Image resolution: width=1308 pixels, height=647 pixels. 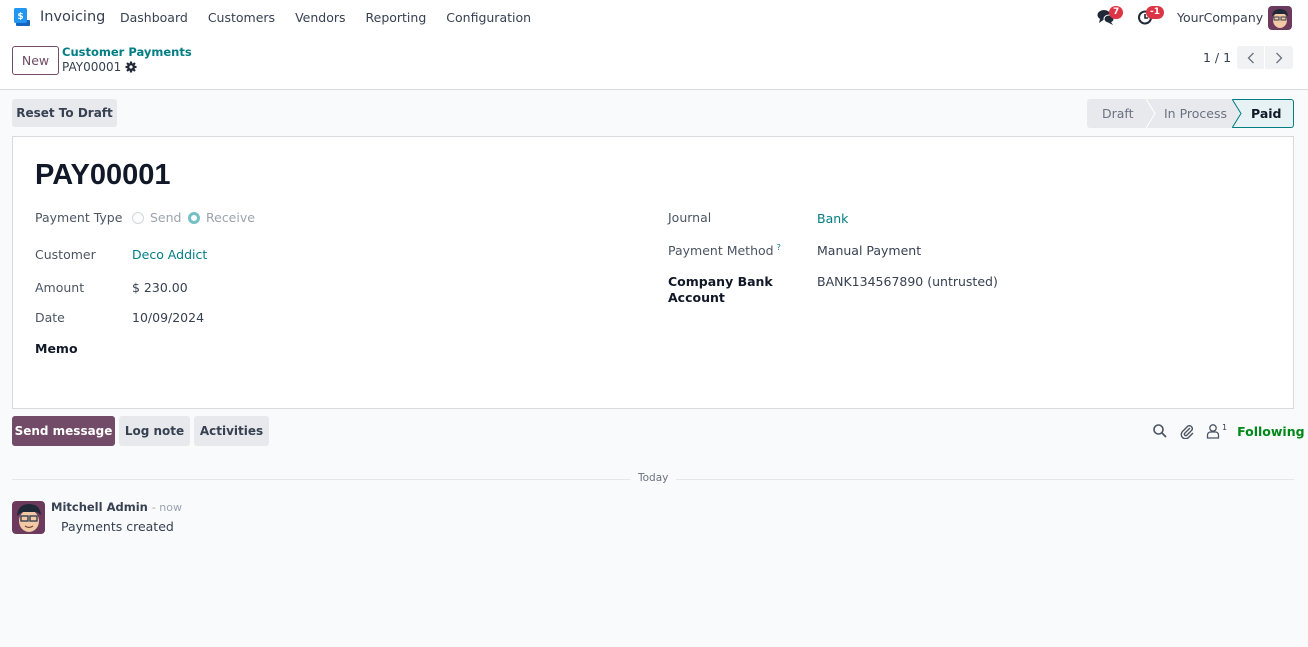 What do you see at coordinates (160, 287) in the screenshot?
I see `amount-field: $ 230.00` at bounding box center [160, 287].